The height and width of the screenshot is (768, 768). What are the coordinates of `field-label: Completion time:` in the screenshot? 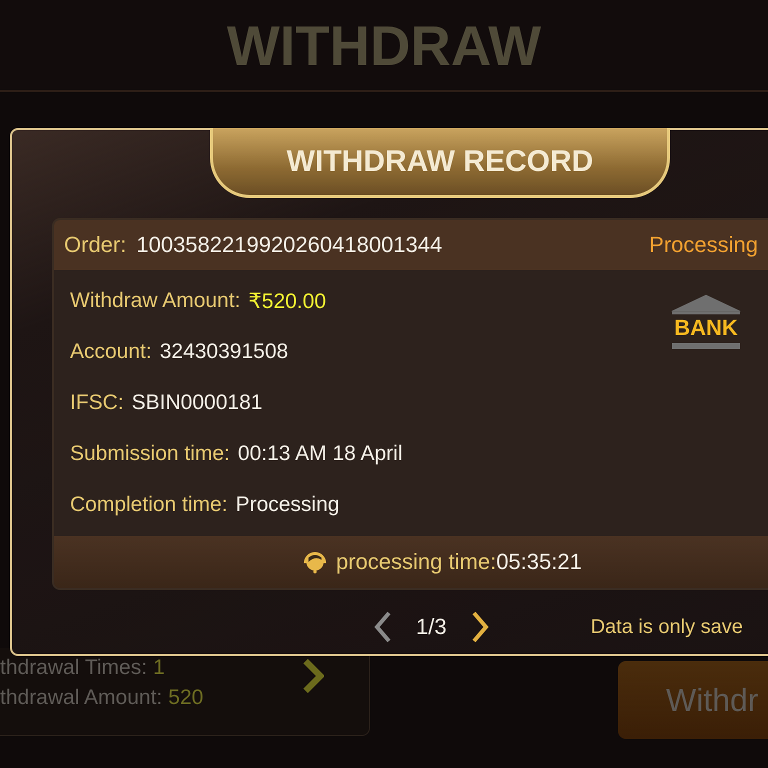 It's located at (149, 505).